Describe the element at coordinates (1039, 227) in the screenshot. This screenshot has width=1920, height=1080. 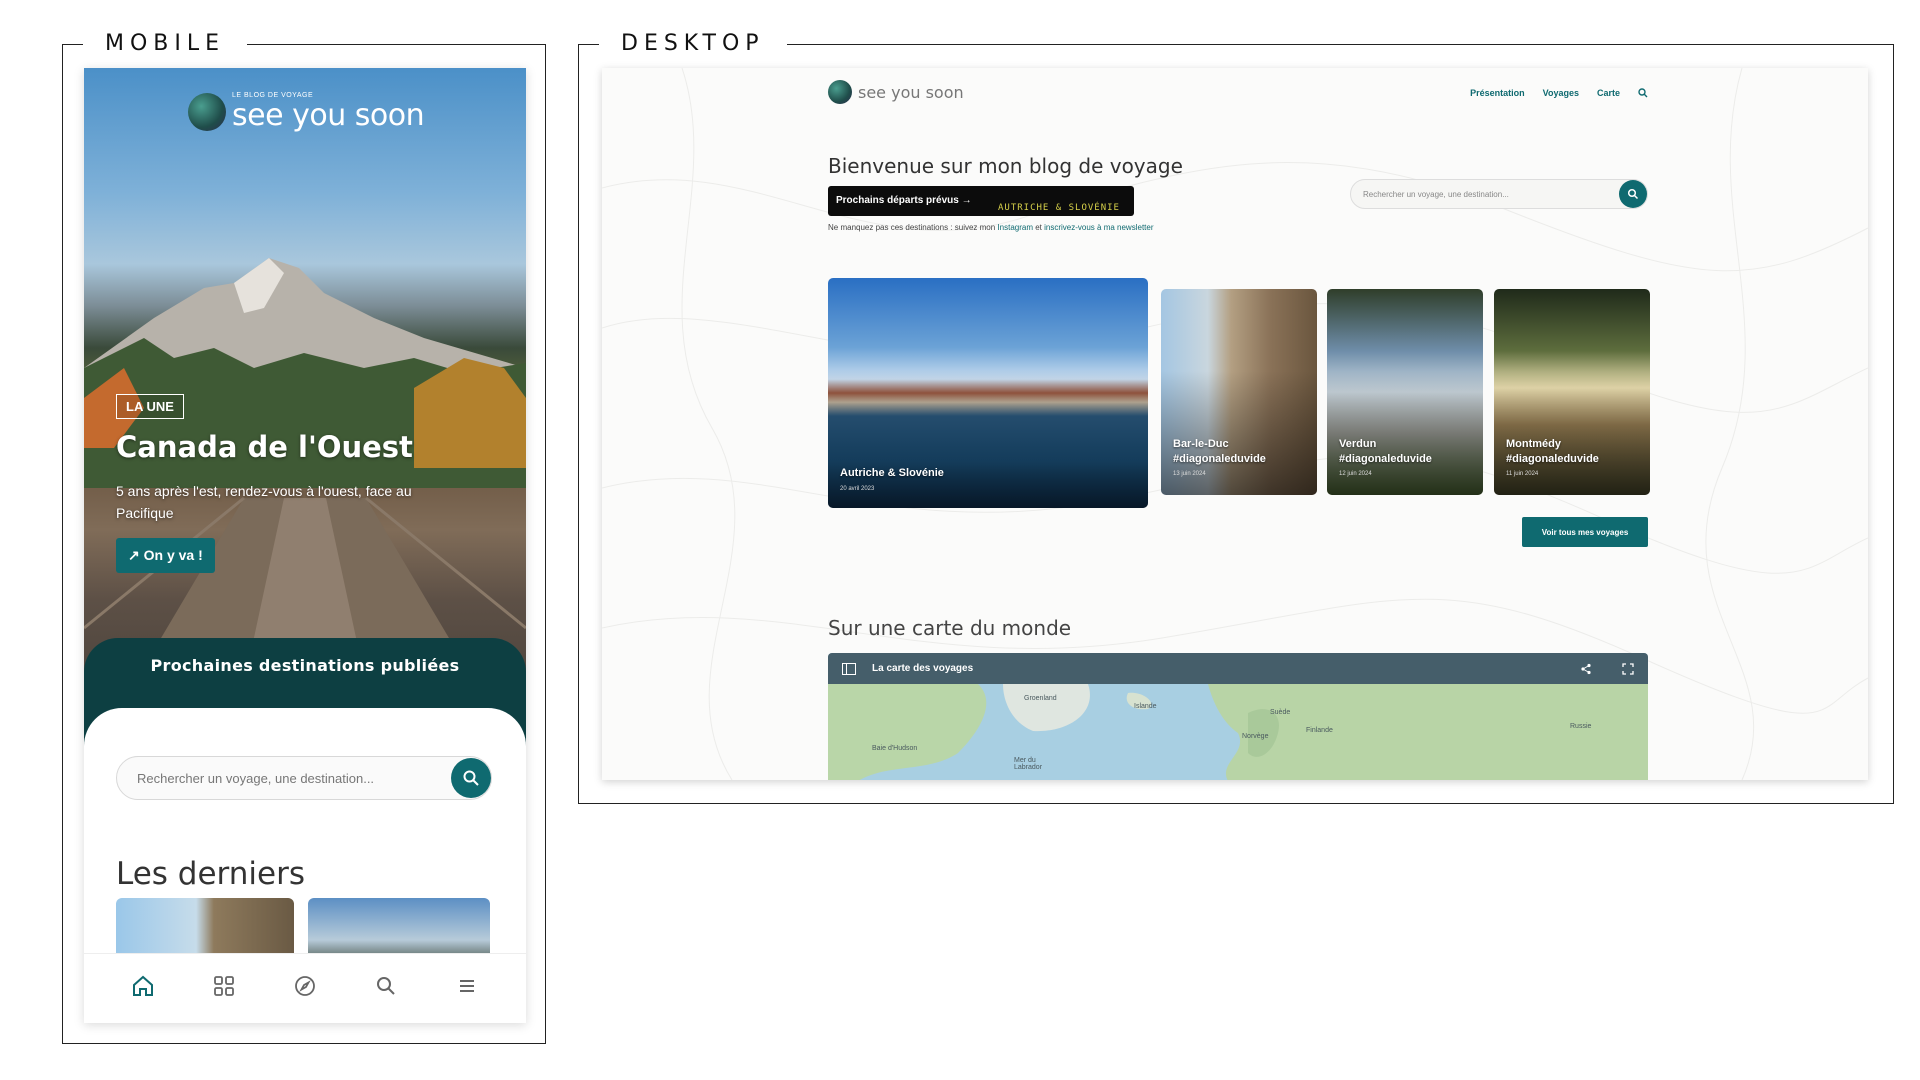
I see `follow-note-and: et` at that location.